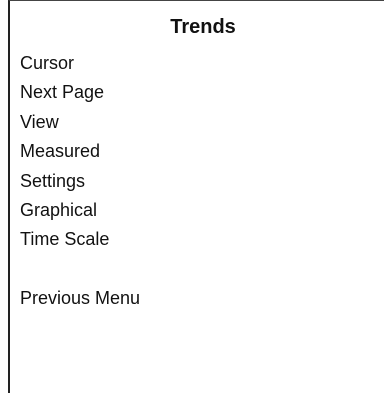 The width and height of the screenshot is (384, 393). What do you see at coordinates (80, 210) in the screenshot?
I see `menu-item-graphical: Graphical` at bounding box center [80, 210].